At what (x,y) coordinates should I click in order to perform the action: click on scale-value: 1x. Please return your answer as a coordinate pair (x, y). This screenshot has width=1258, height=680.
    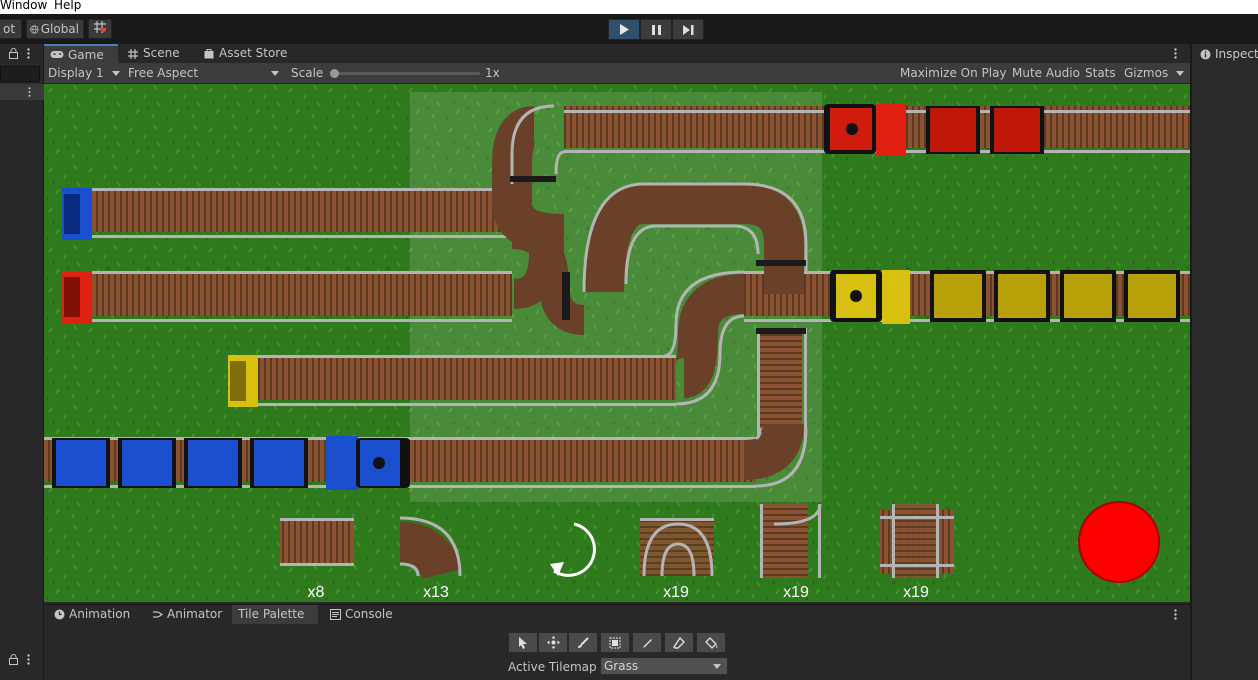
    Looking at the image, I should click on (492, 73).